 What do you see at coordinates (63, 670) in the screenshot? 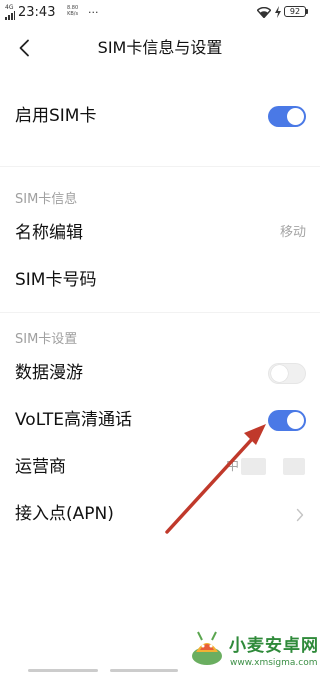
I see `nav-hint-left` at bounding box center [63, 670].